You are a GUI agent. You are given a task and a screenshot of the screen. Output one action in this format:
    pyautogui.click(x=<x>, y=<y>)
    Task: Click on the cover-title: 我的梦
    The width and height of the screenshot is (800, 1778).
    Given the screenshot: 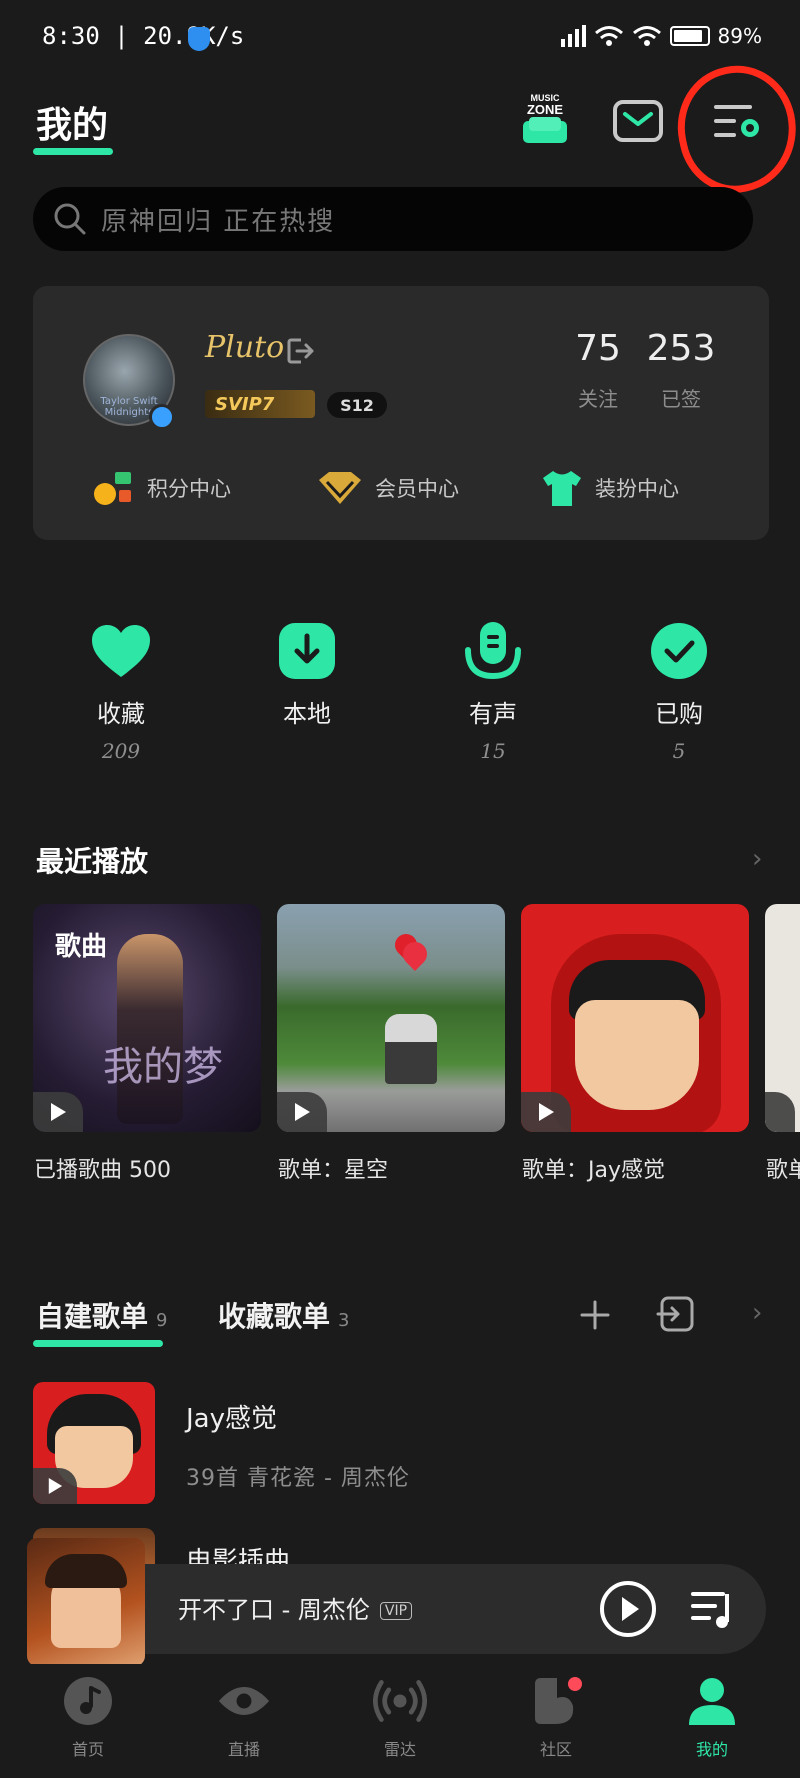 What is the action you would take?
    pyautogui.click(x=163, y=1067)
    